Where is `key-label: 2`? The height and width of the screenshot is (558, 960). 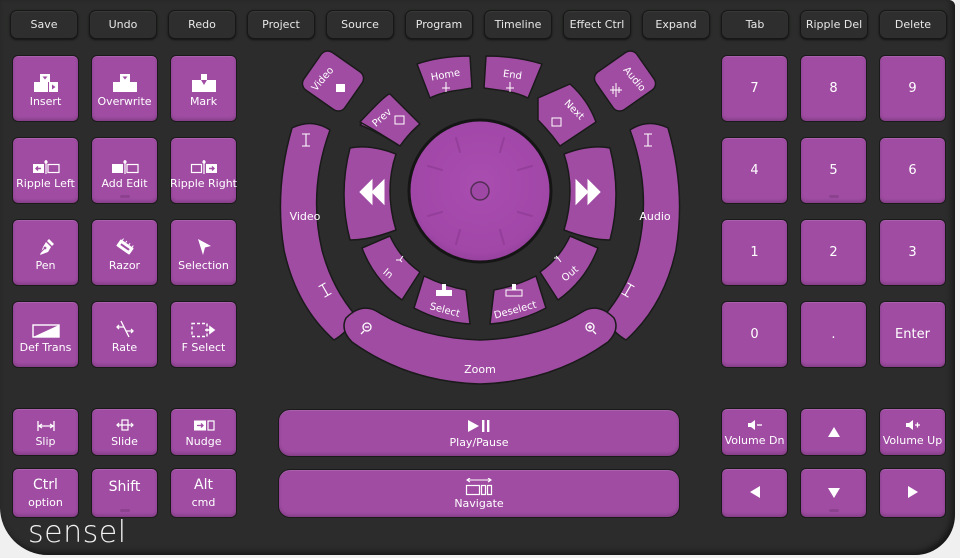
key-label: 2 is located at coordinates (833, 252).